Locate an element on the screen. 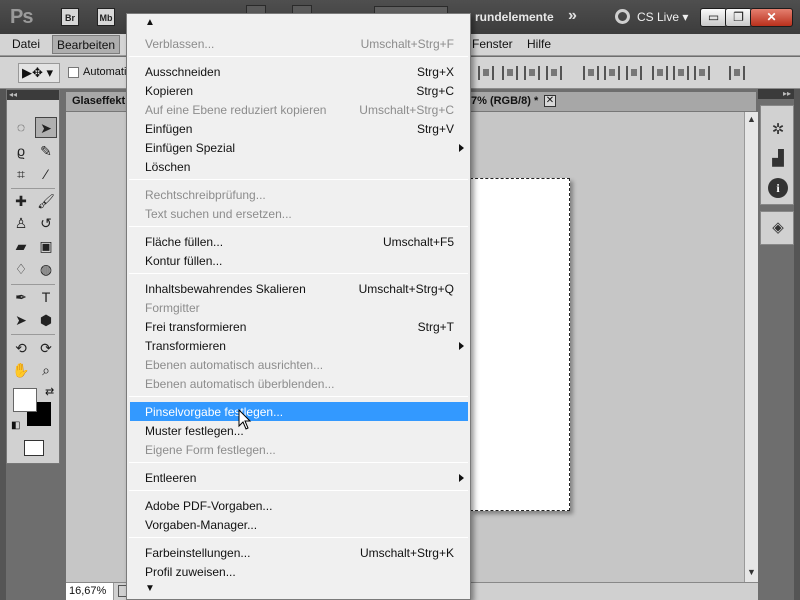 The height and width of the screenshot is (600, 800). menu-item-einfuegen: Einfügen Strg+V is located at coordinates (299, 128).